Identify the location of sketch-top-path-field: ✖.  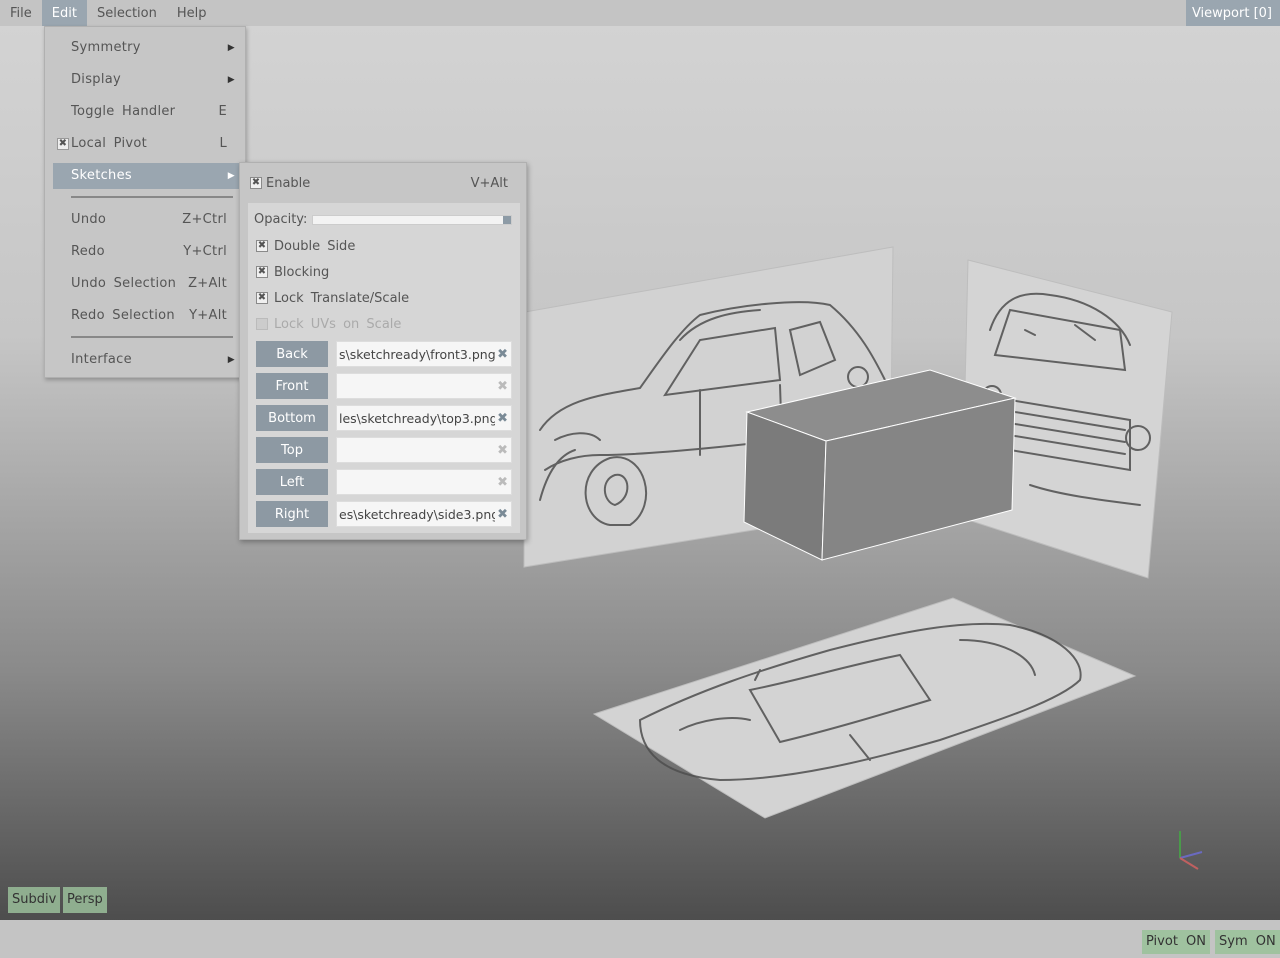
(424, 450).